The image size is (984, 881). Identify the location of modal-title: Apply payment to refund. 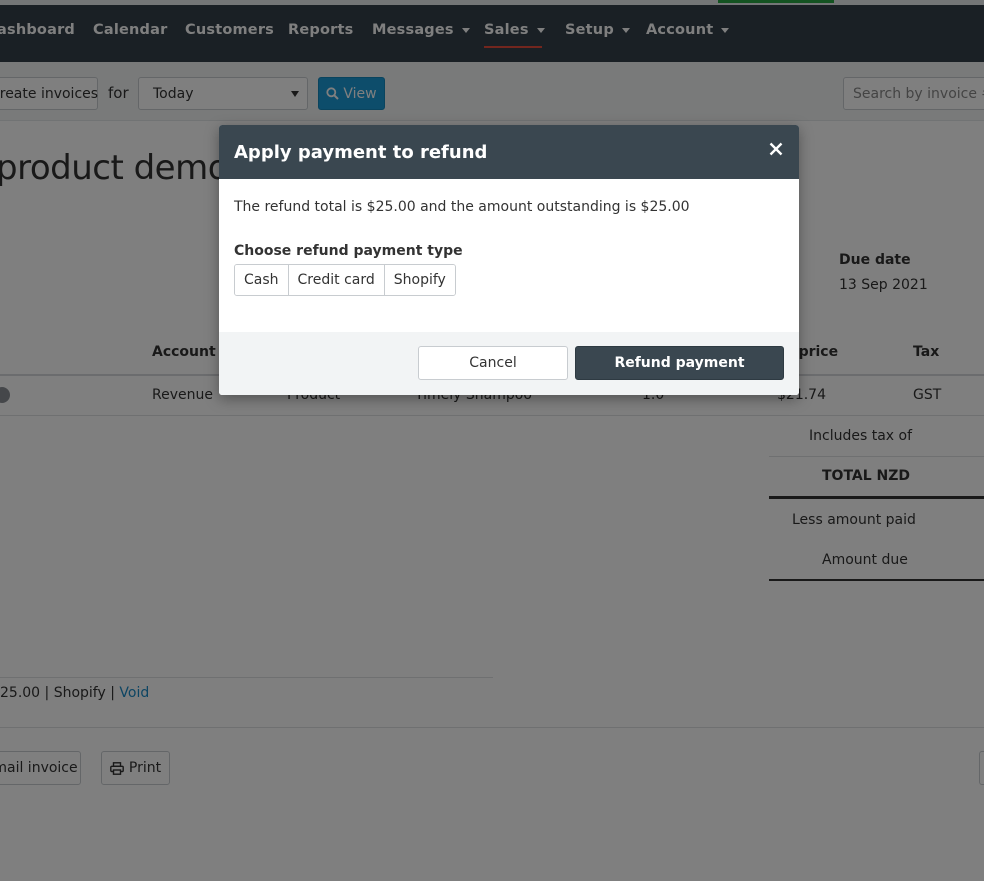
(361, 152).